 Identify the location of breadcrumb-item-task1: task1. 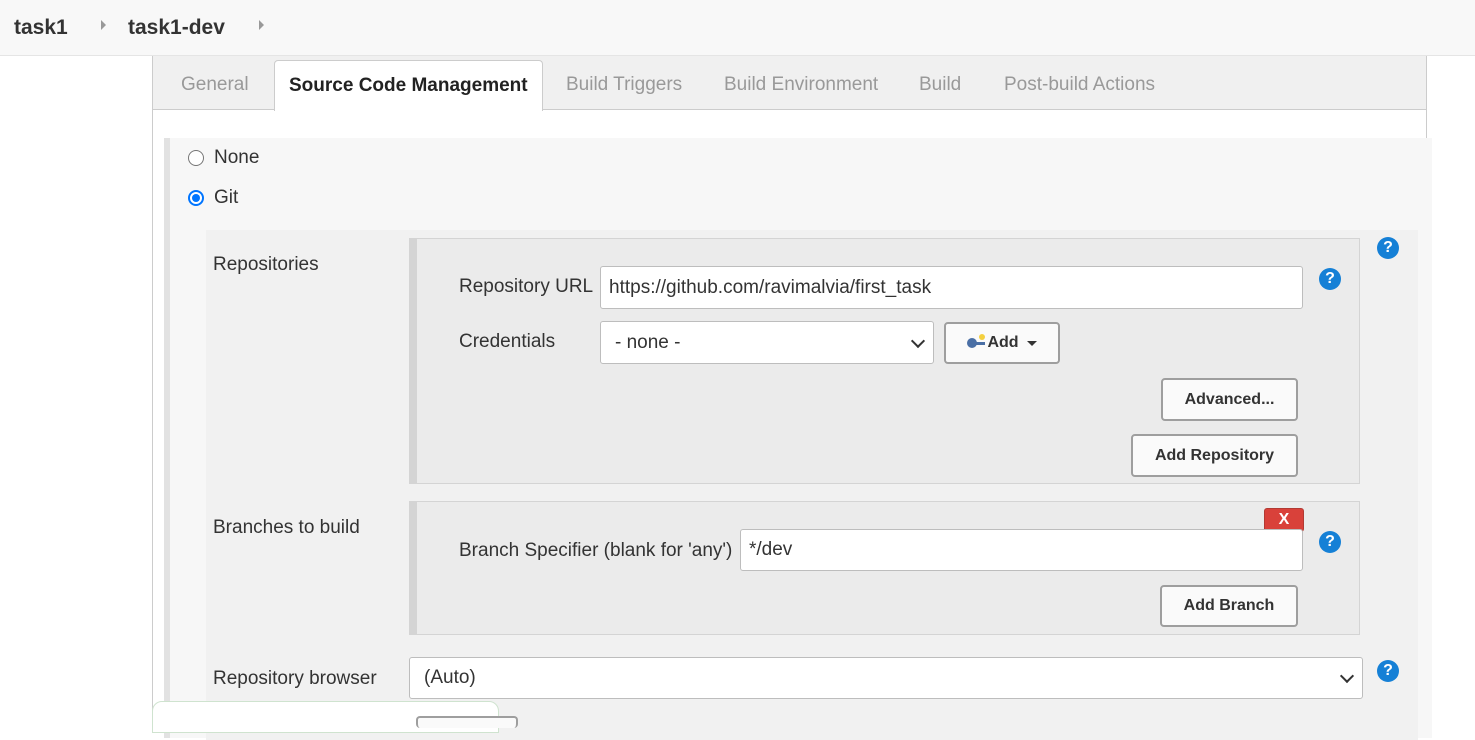
(41, 28).